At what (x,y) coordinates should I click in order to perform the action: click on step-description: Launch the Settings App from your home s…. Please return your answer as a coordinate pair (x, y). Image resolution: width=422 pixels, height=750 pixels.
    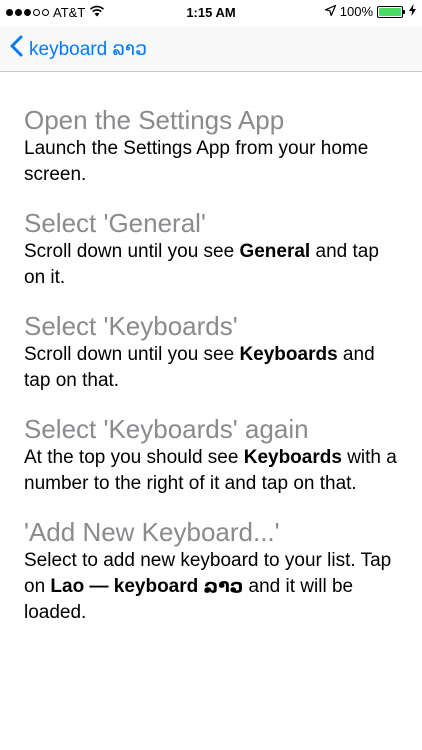
    Looking at the image, I should click on (196, 161).